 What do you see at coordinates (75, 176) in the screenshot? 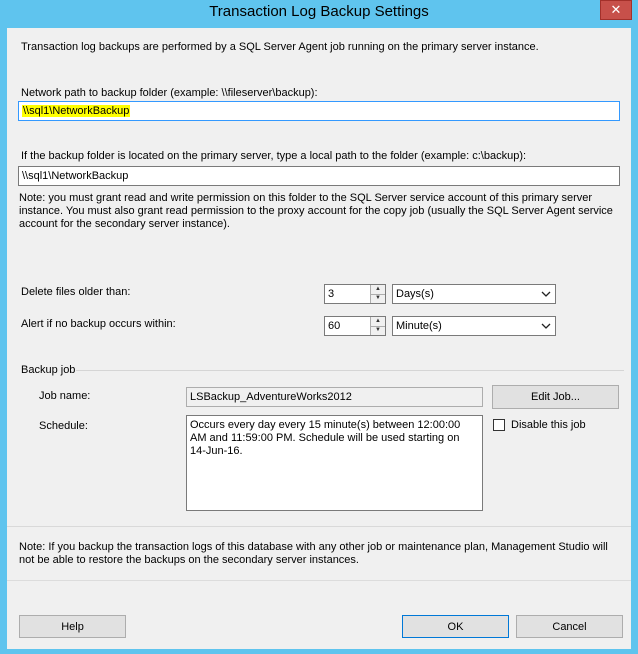
I see `local-path-value: \\sql1\NetworkBackup` at bounding box center [75, 176].